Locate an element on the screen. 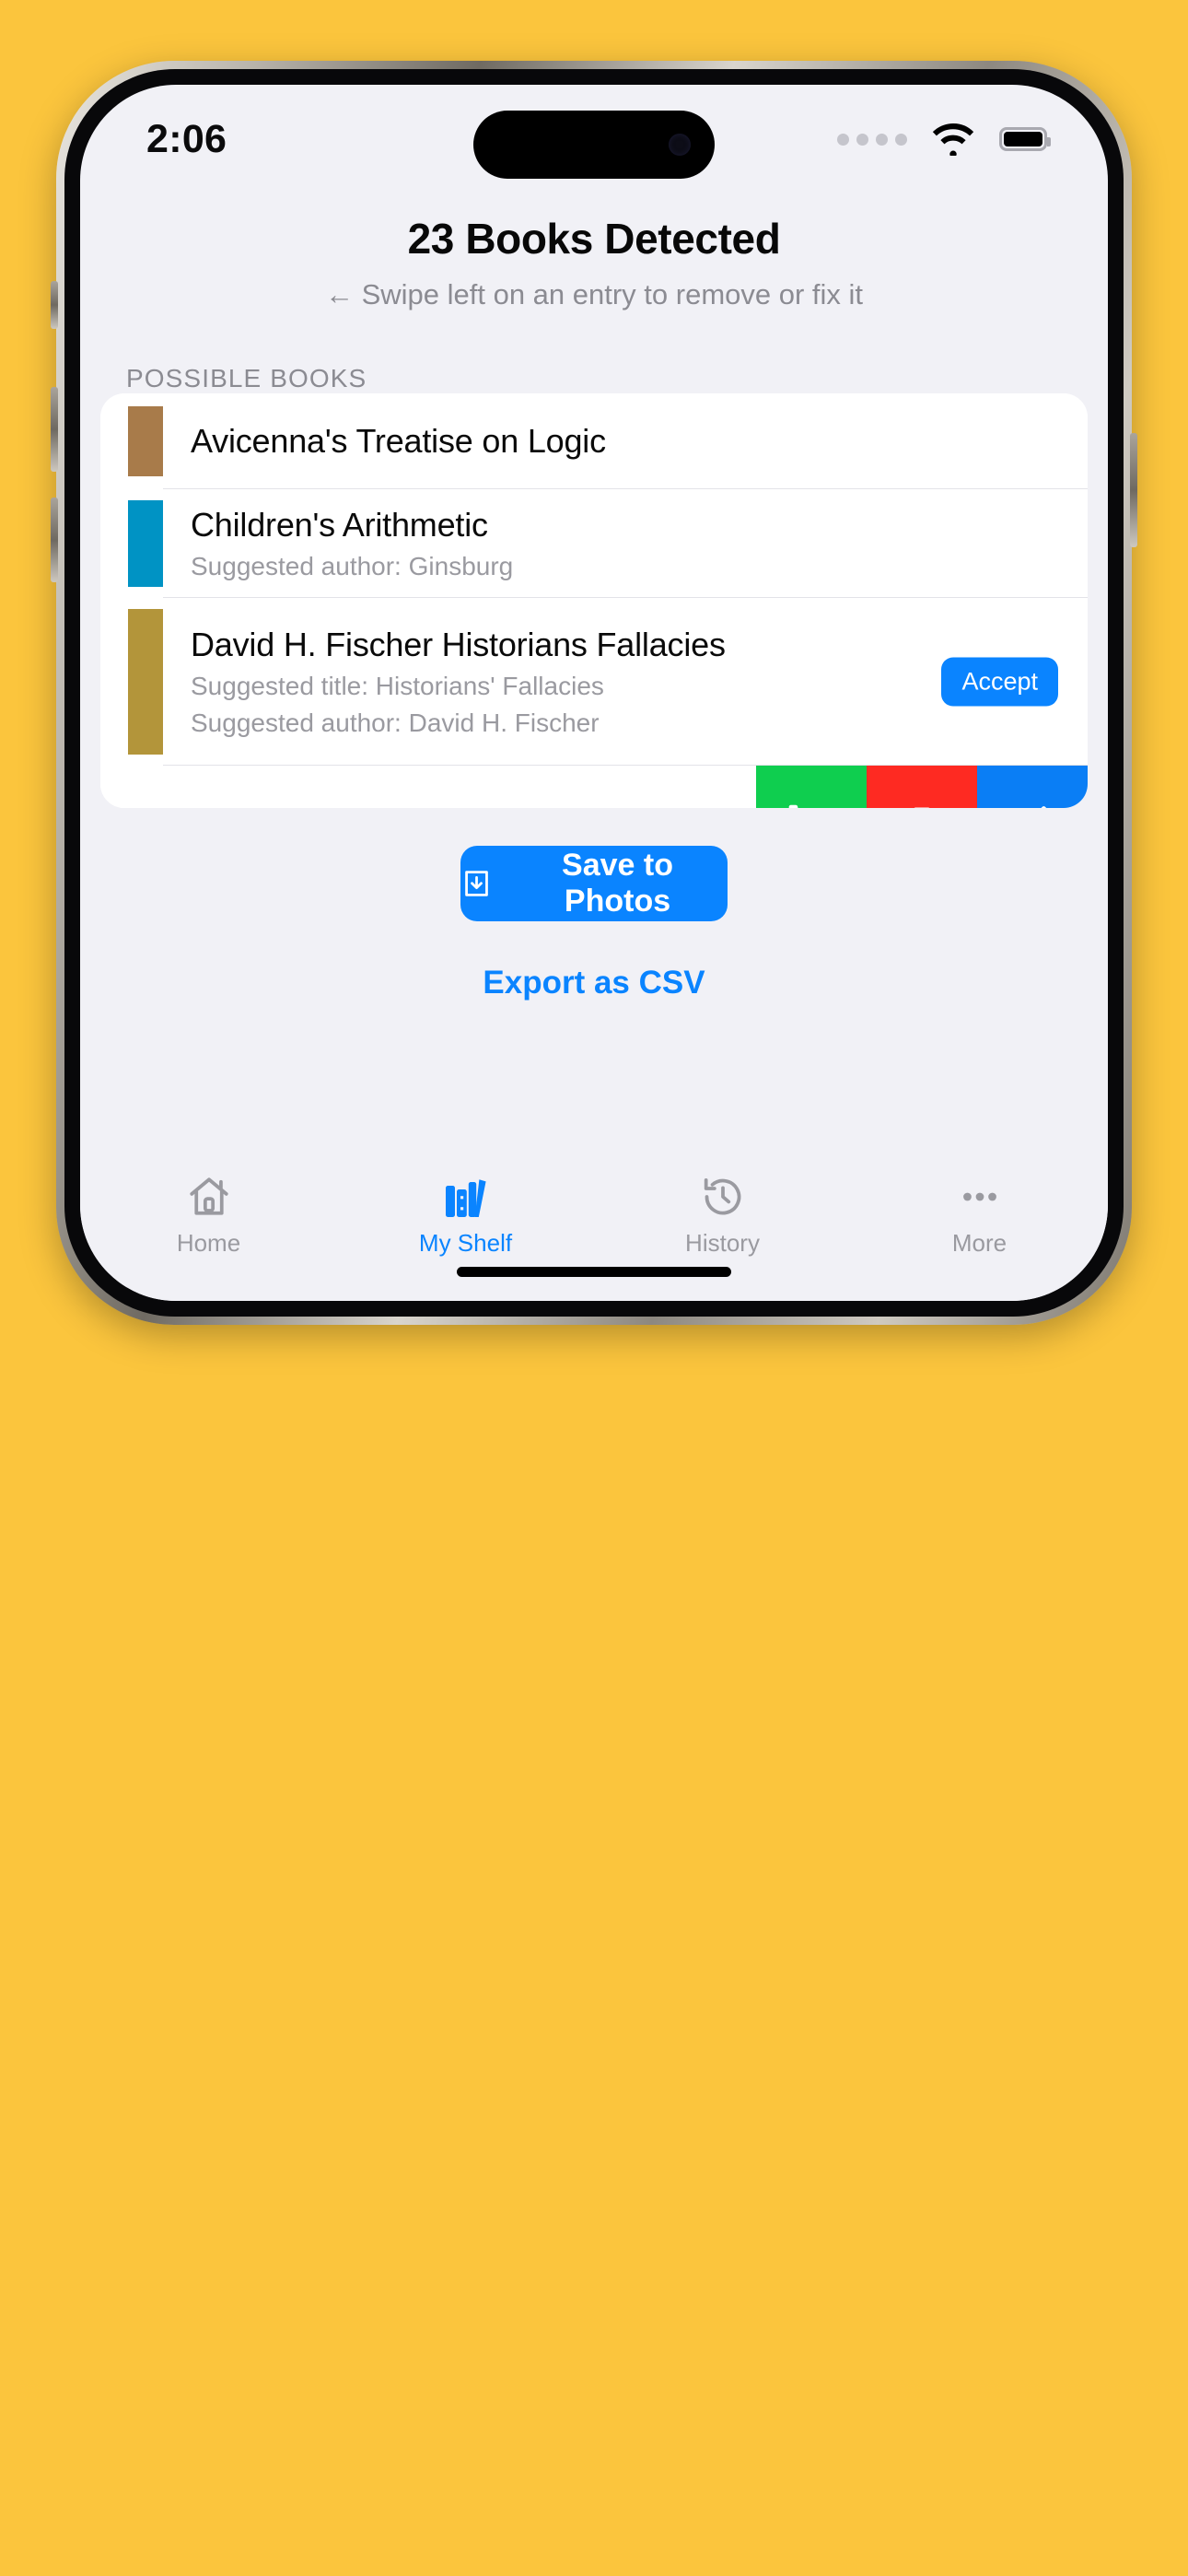 Image resolution: width=1188 pixels, height=2576 pixels. book-title: Children's Arithmetic is located at coordinates (339, 524).